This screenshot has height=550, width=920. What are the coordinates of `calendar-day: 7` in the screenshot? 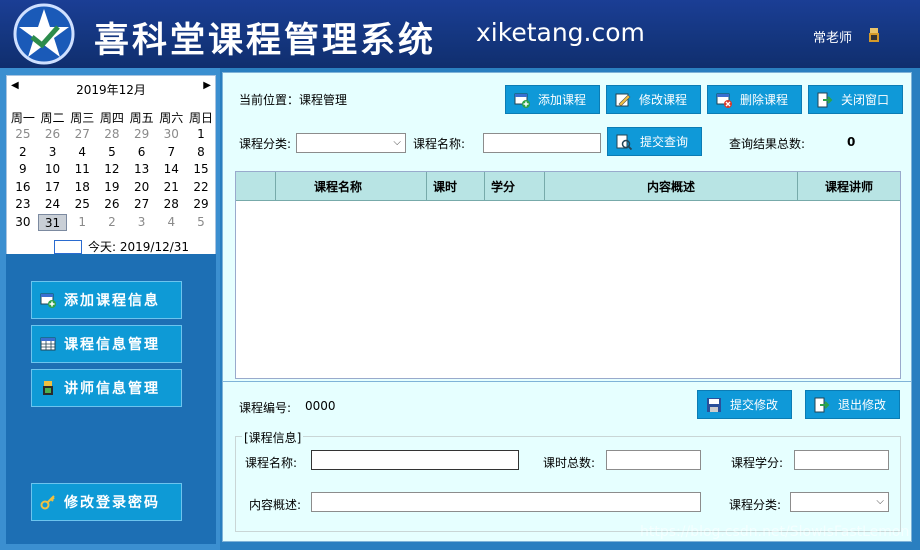 It's located at (171, 153).